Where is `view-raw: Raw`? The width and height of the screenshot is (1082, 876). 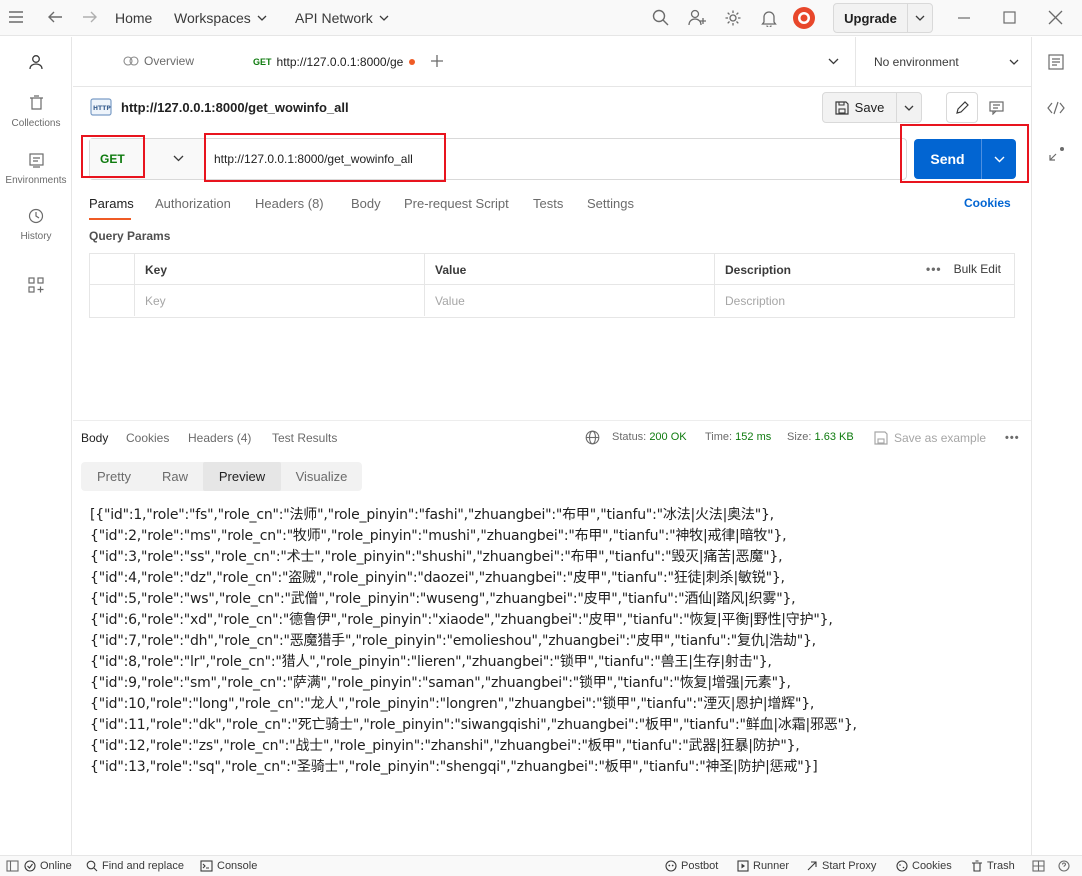 view-raw: Raw is located at coordinates (175, 476).